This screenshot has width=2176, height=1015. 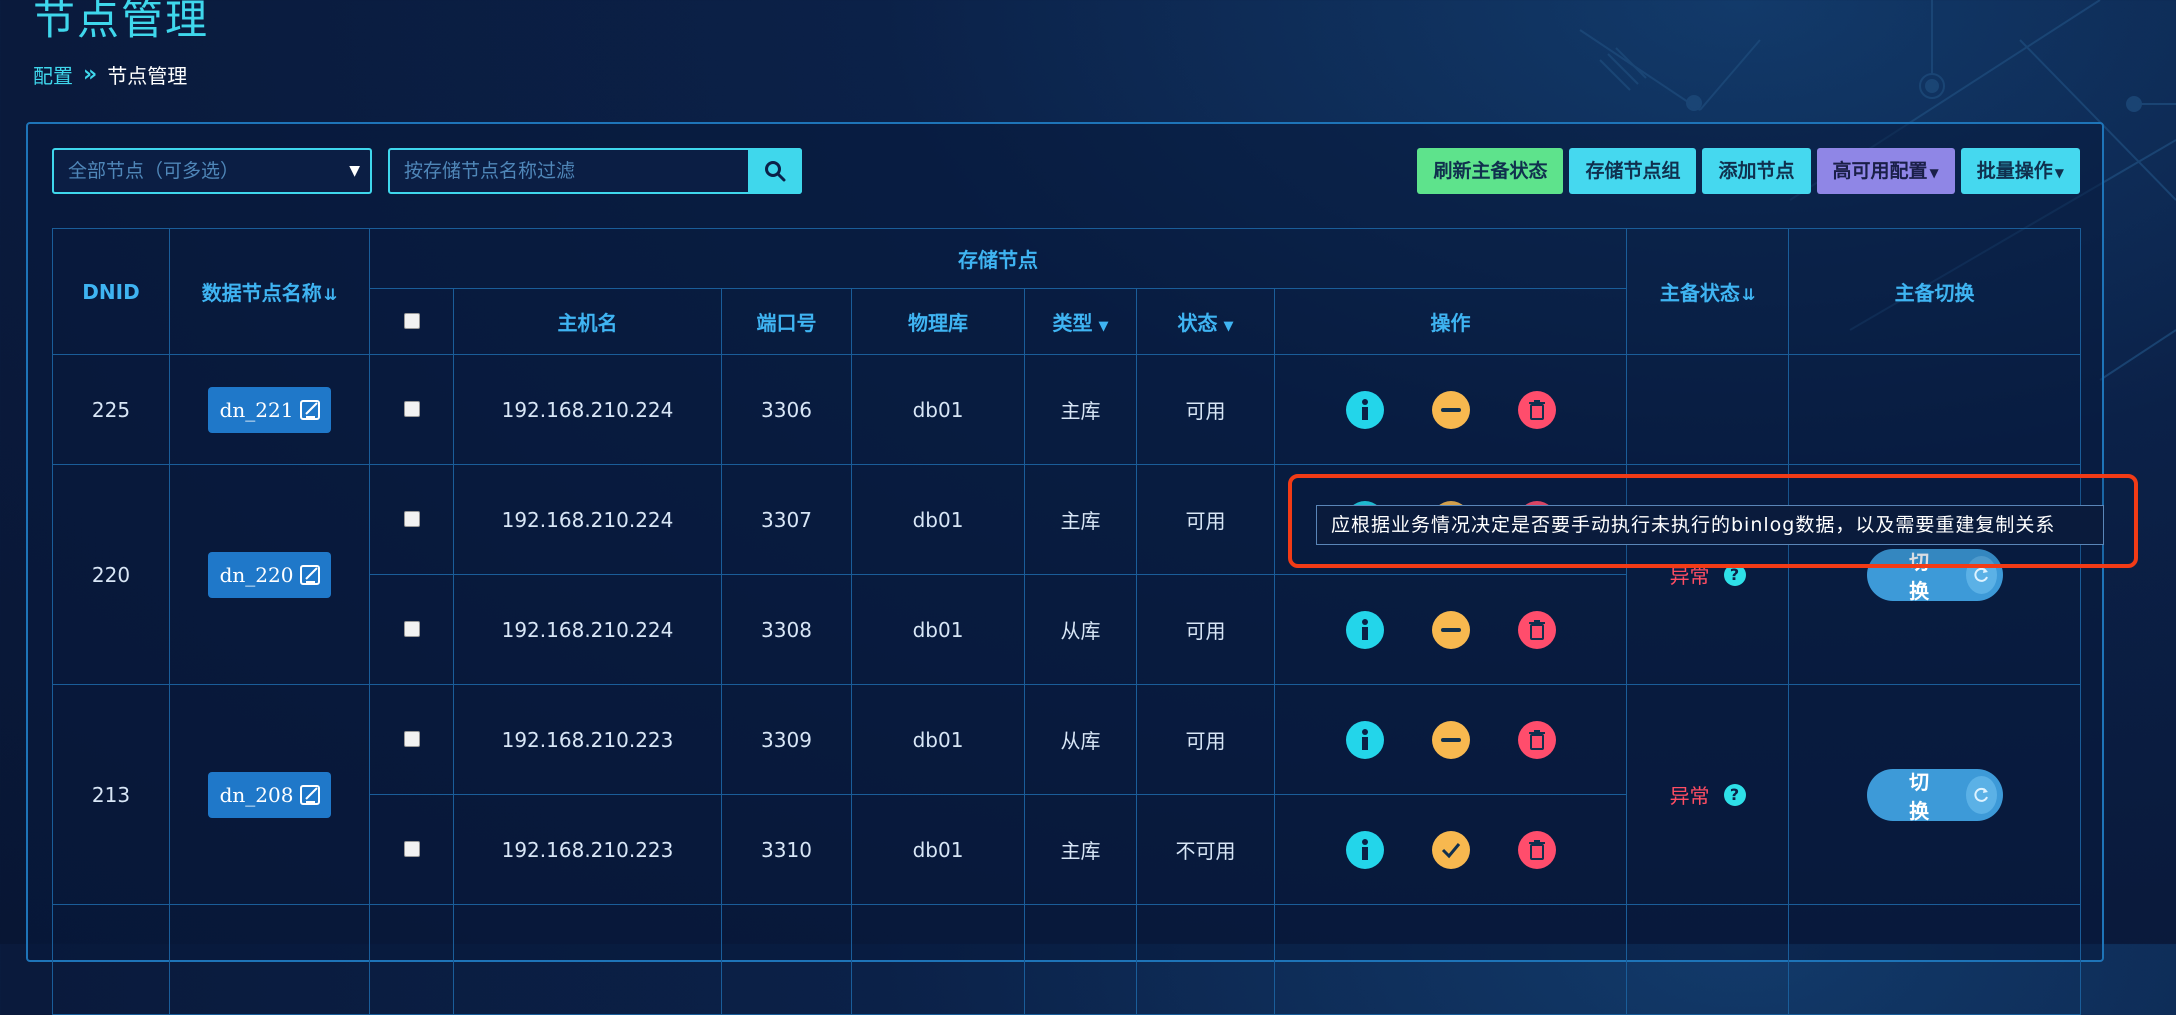 What do you see at coordinates (1450, 321) in the screenshot?
I see `header-ops: 操作` at bounding box center [1450, 321].